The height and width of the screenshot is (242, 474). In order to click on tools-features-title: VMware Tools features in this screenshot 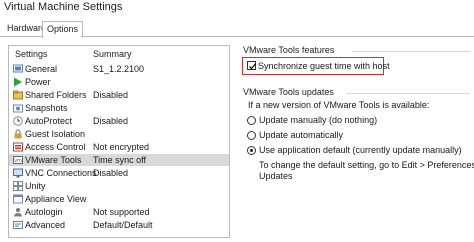, I will do `click(289, 50)`.